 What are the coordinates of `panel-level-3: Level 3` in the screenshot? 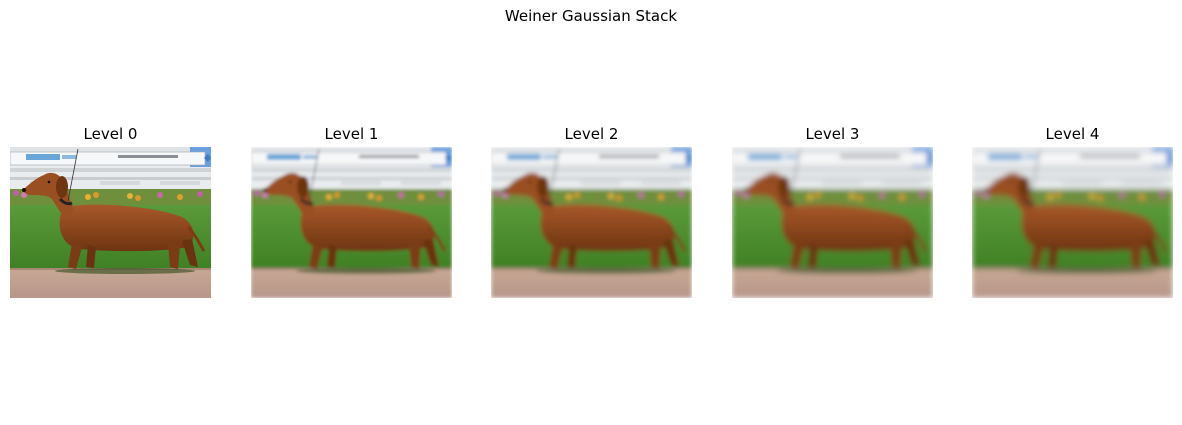 It's located at (832, 211).